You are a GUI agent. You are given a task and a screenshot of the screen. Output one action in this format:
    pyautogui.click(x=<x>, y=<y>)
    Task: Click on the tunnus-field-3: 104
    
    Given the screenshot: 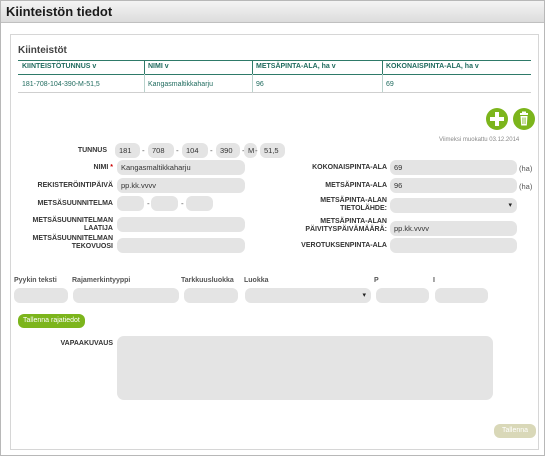 What is the action you would take?
    pyautogui.click(x=195, y=150)
    